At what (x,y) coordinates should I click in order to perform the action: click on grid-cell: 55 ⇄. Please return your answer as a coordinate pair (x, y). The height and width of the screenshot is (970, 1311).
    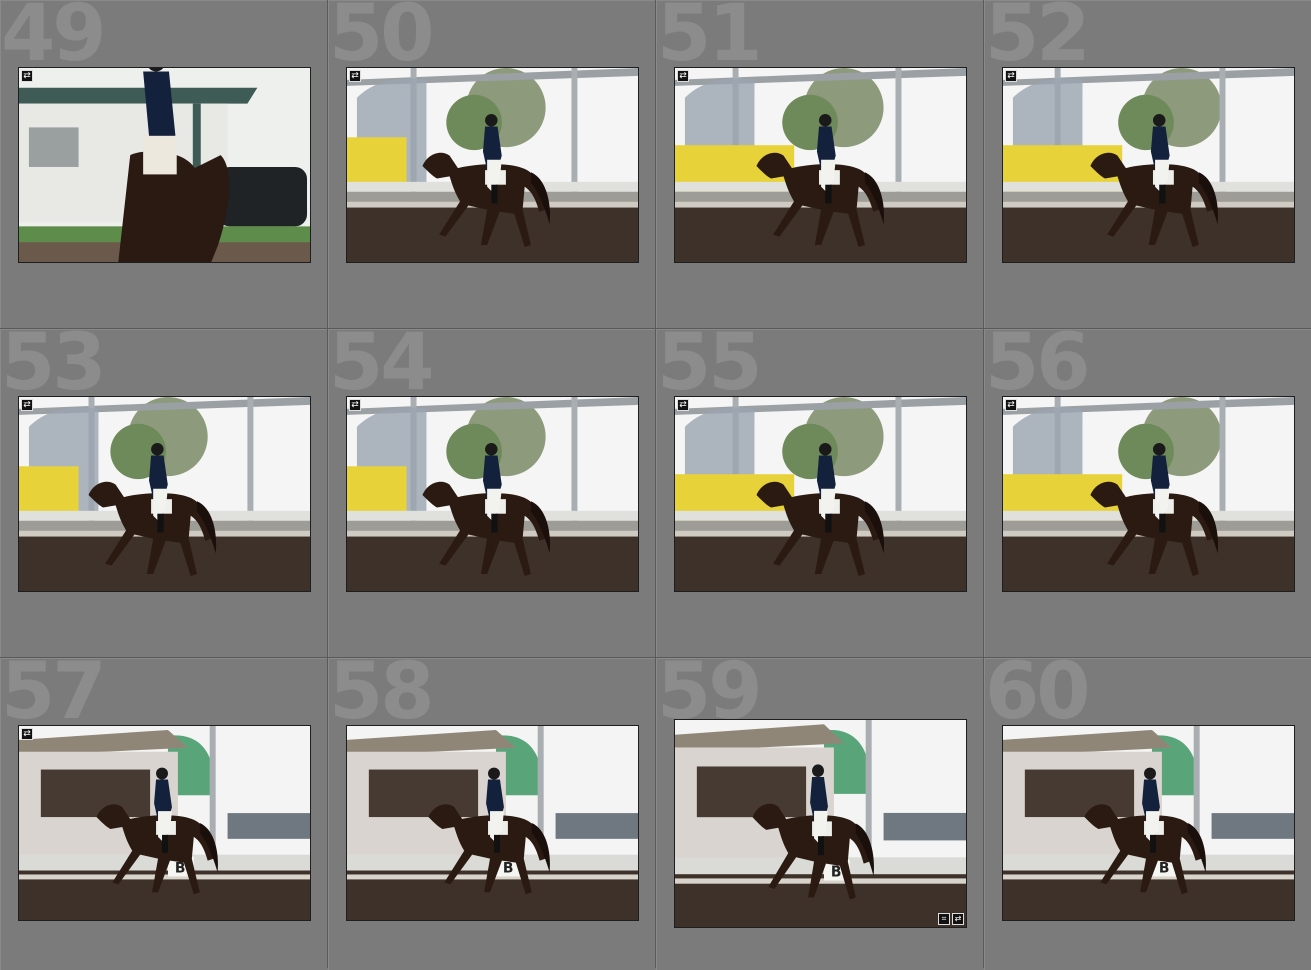
    Looking at the image, I should click on (819, 493).